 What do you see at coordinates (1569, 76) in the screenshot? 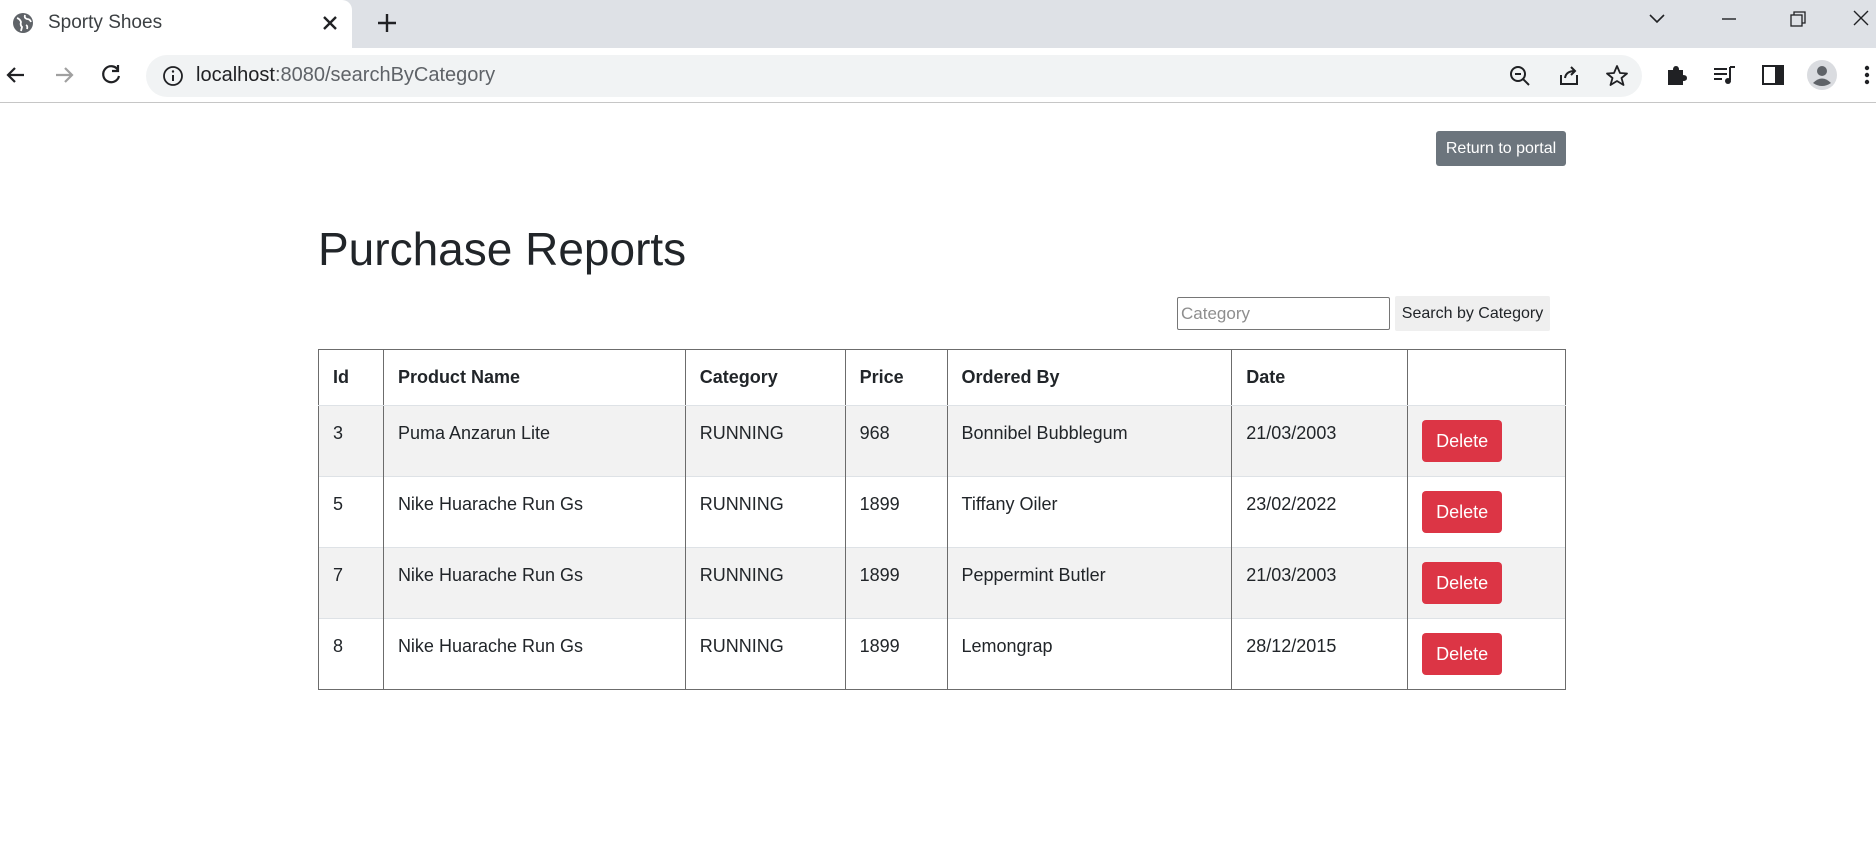
I see `share-icon` at bounding box center [1569, 76].